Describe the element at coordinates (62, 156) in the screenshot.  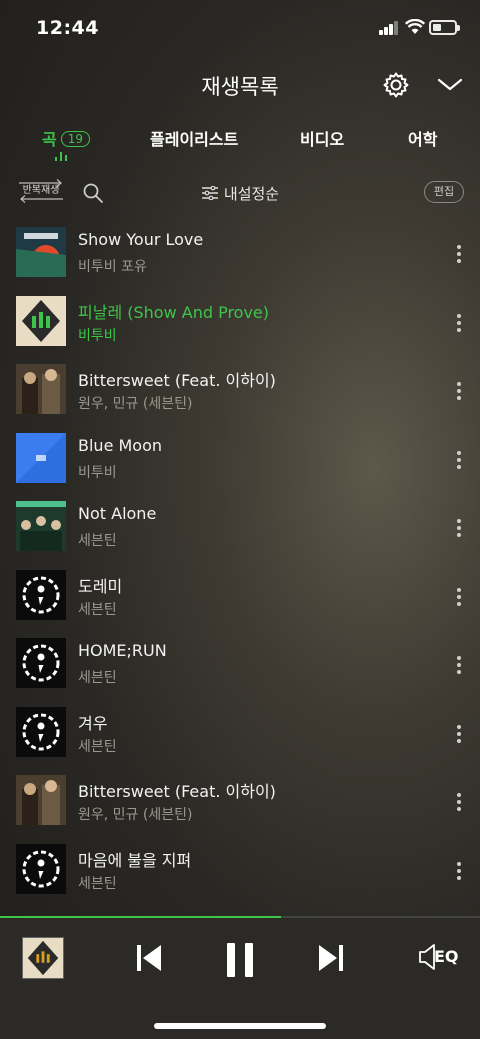
I see `now-playing-eq-icon` at that location.